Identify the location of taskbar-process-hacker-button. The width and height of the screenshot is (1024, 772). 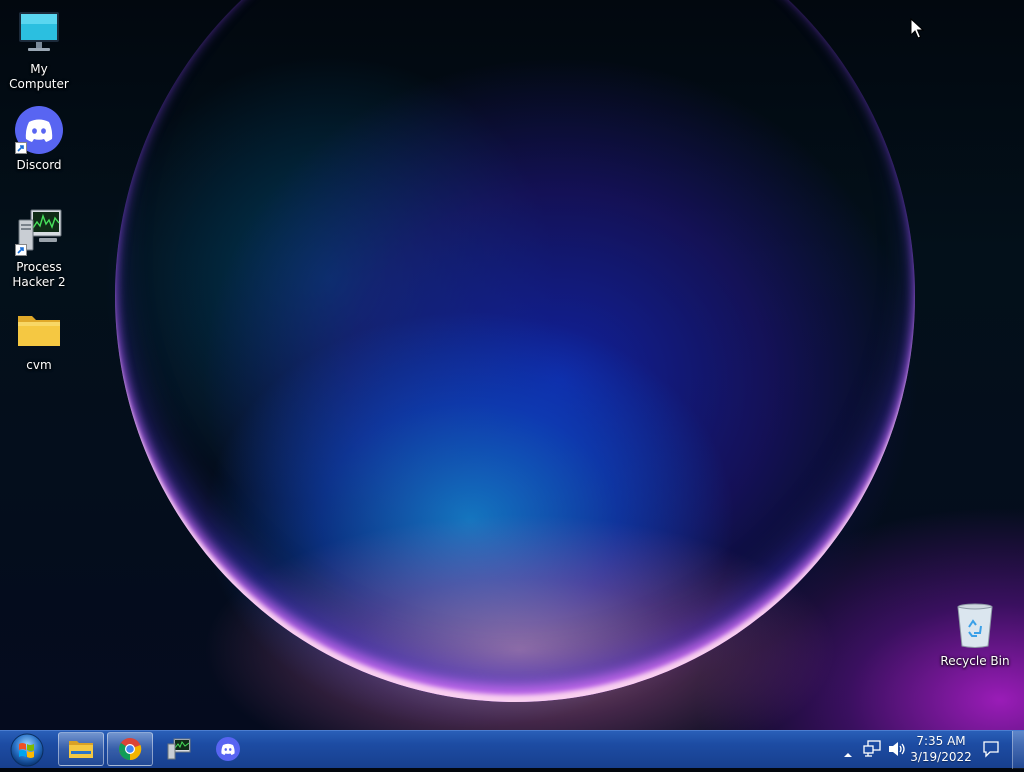
(179, 749).